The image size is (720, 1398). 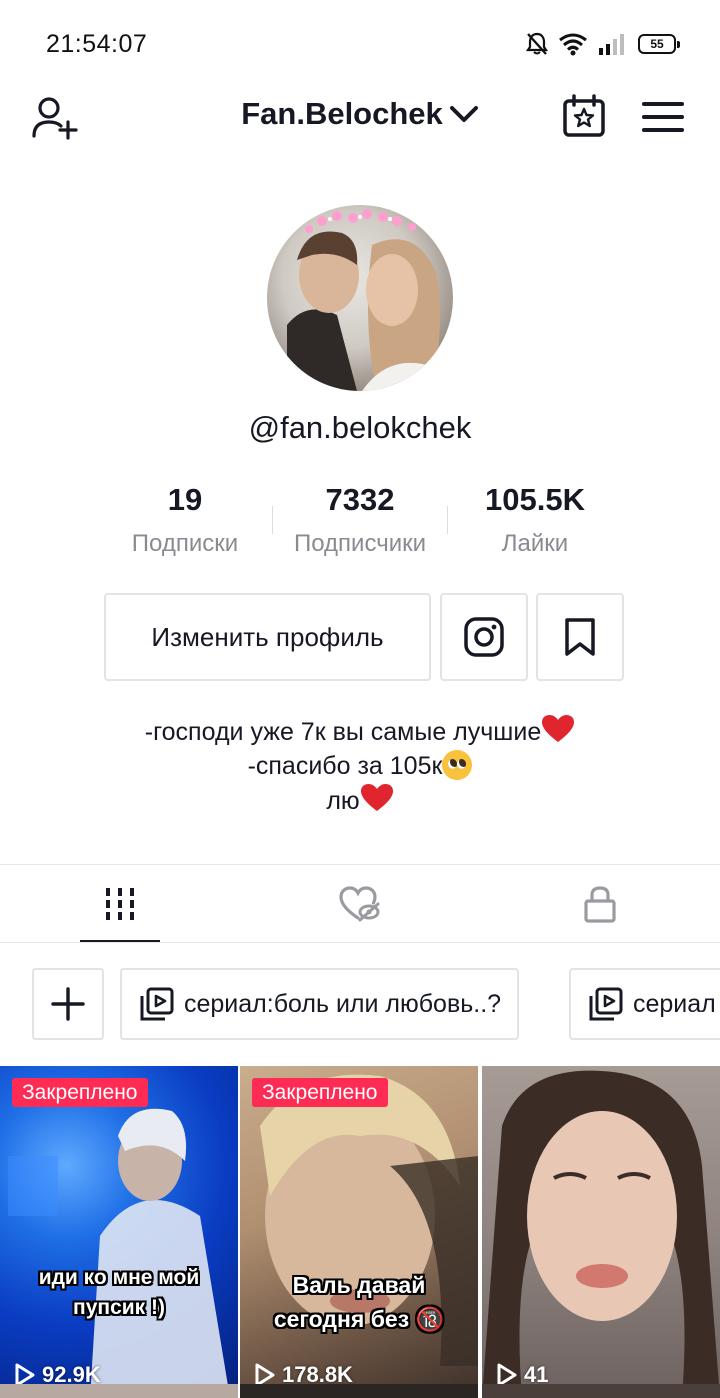 I want to click on tab-videos, so click(x=120, y=904).